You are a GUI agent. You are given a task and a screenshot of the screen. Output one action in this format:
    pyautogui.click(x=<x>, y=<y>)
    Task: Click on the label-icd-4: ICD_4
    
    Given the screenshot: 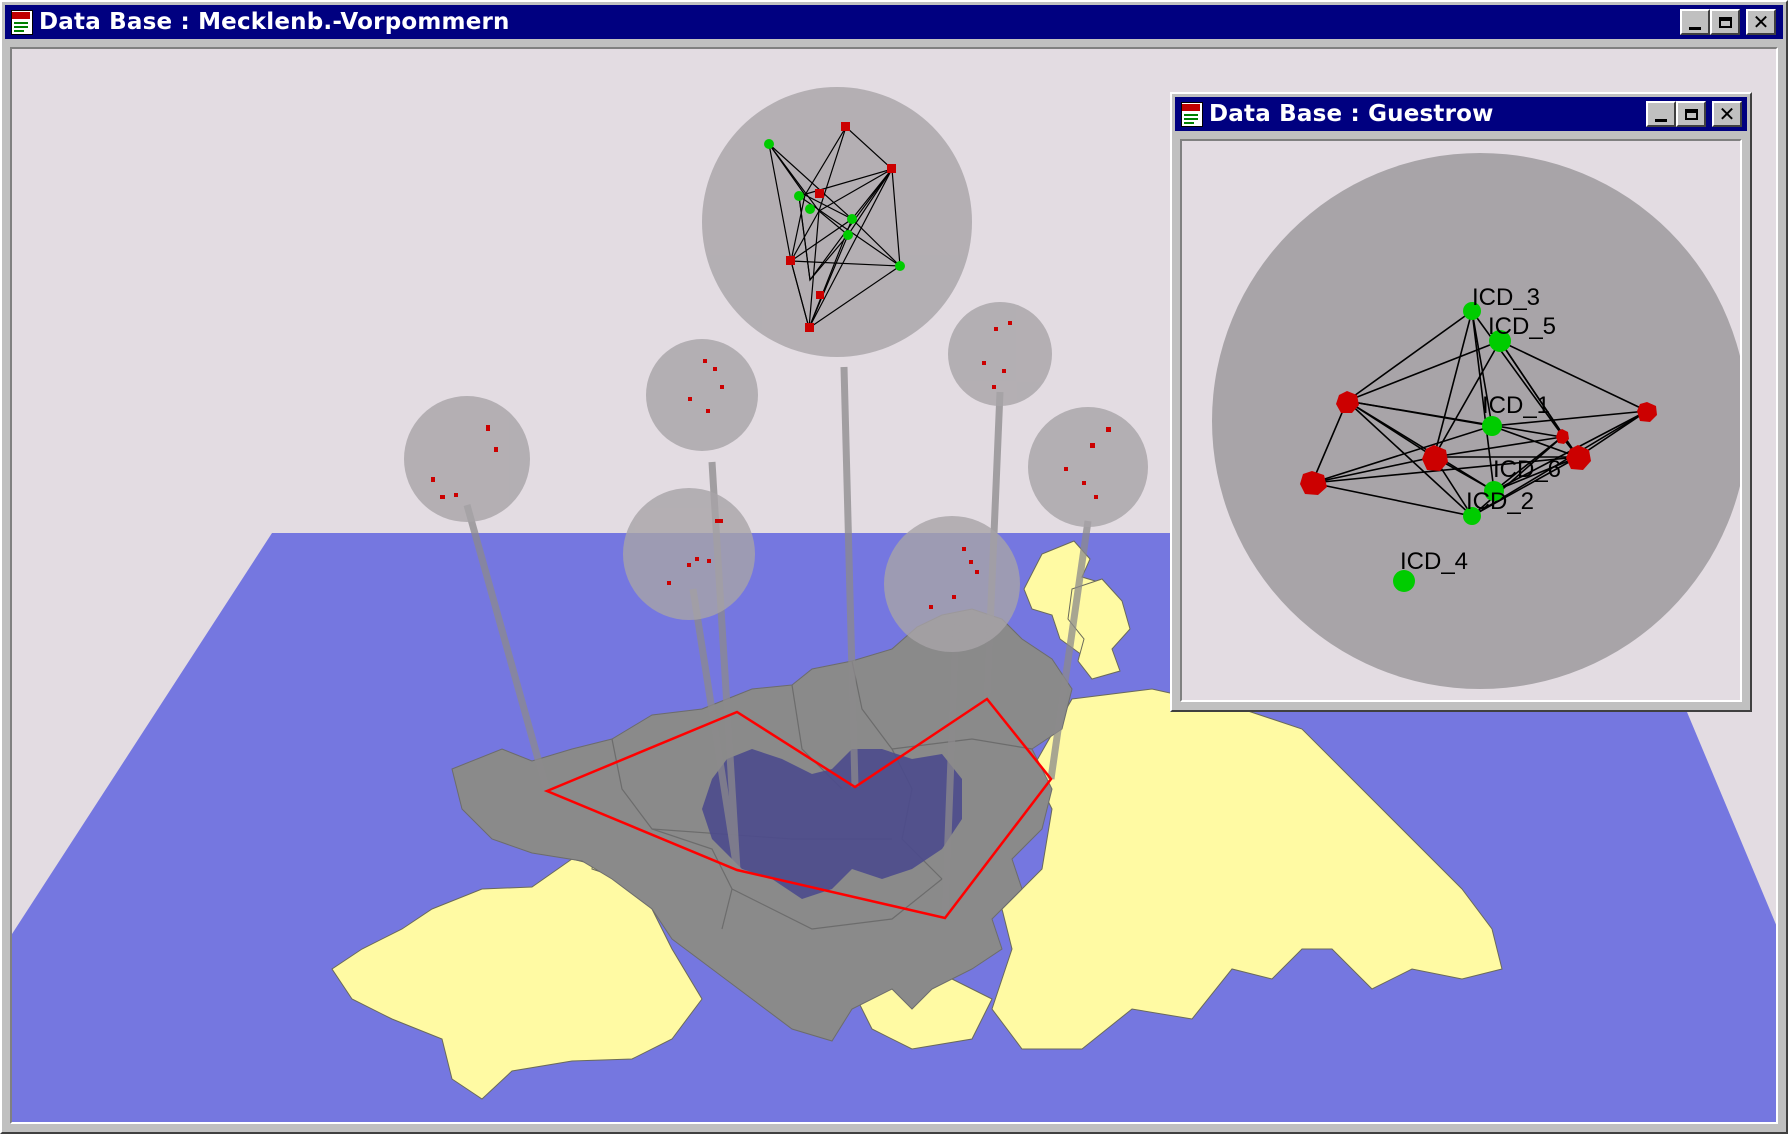 What is the action you would take?
    pyautogui.click(x=1434, y=561)
    